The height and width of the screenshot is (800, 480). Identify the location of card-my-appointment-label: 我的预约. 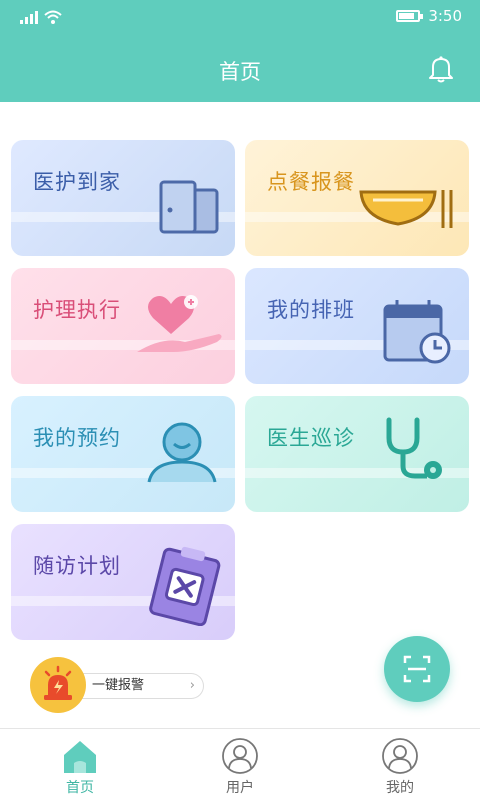
(77, 438).